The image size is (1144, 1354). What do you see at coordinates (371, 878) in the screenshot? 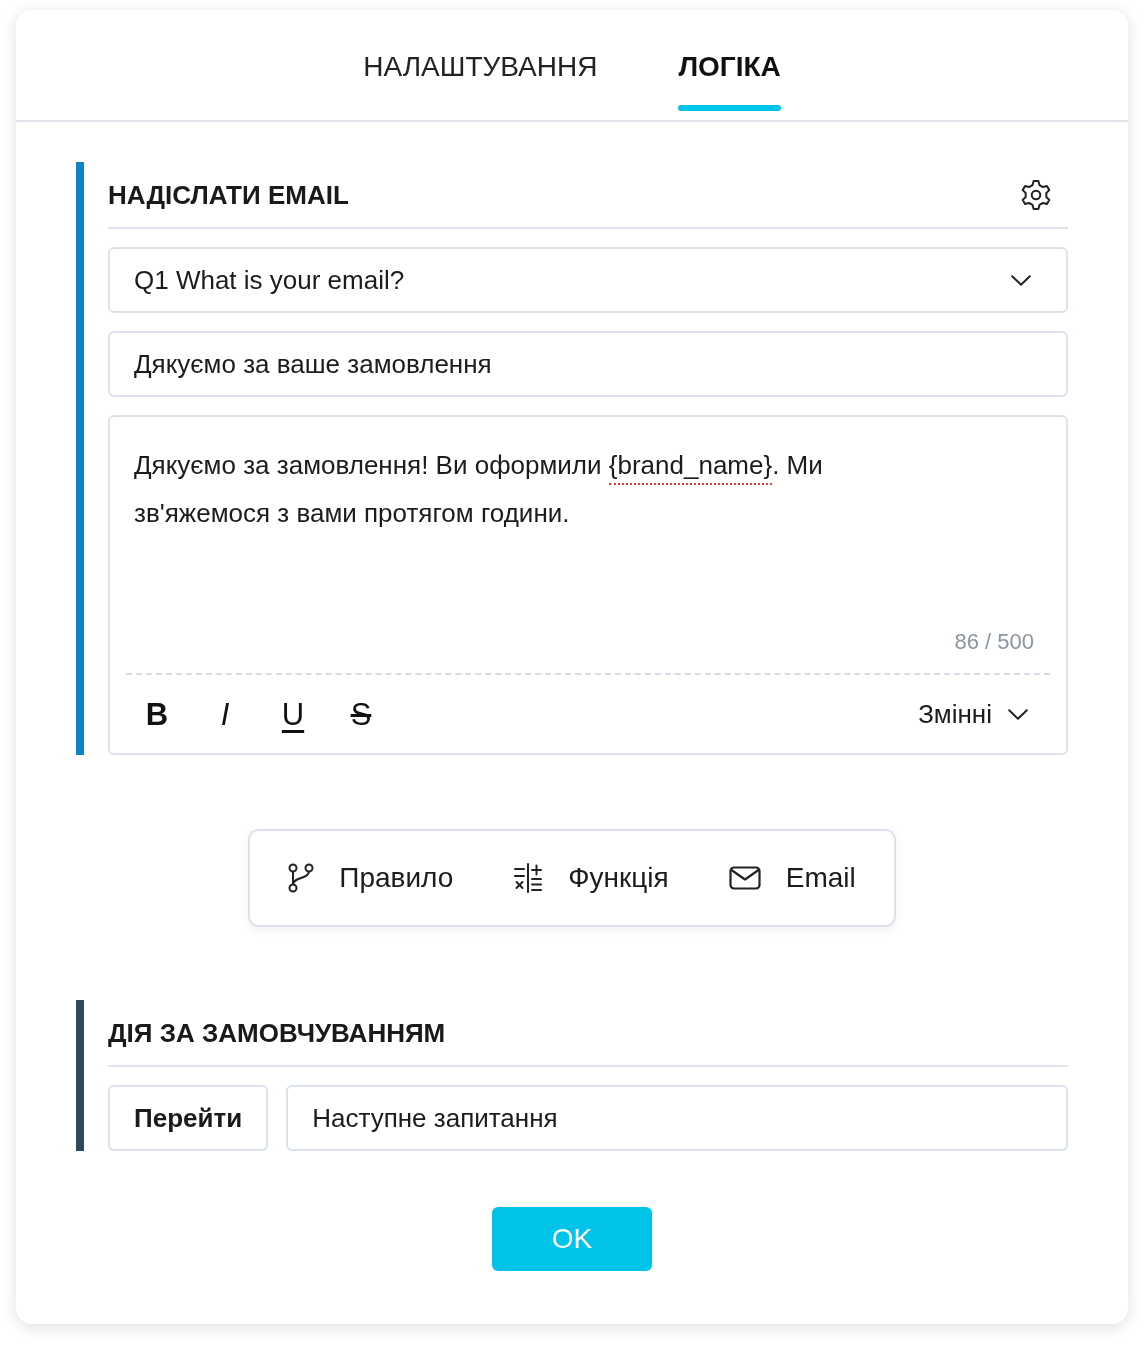
I see `add-rule-button: Правило` at bounding box center [371, 878].